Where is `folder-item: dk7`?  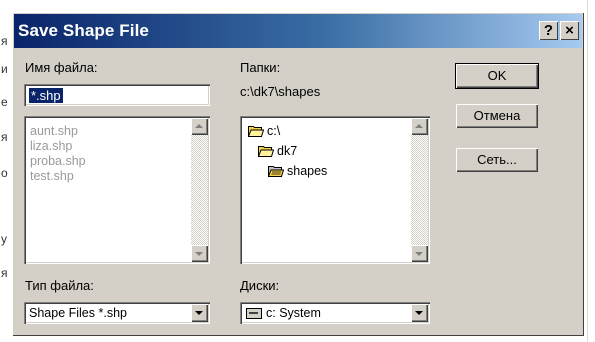
folder-item: dk7 is located at coordinates (287, 151).